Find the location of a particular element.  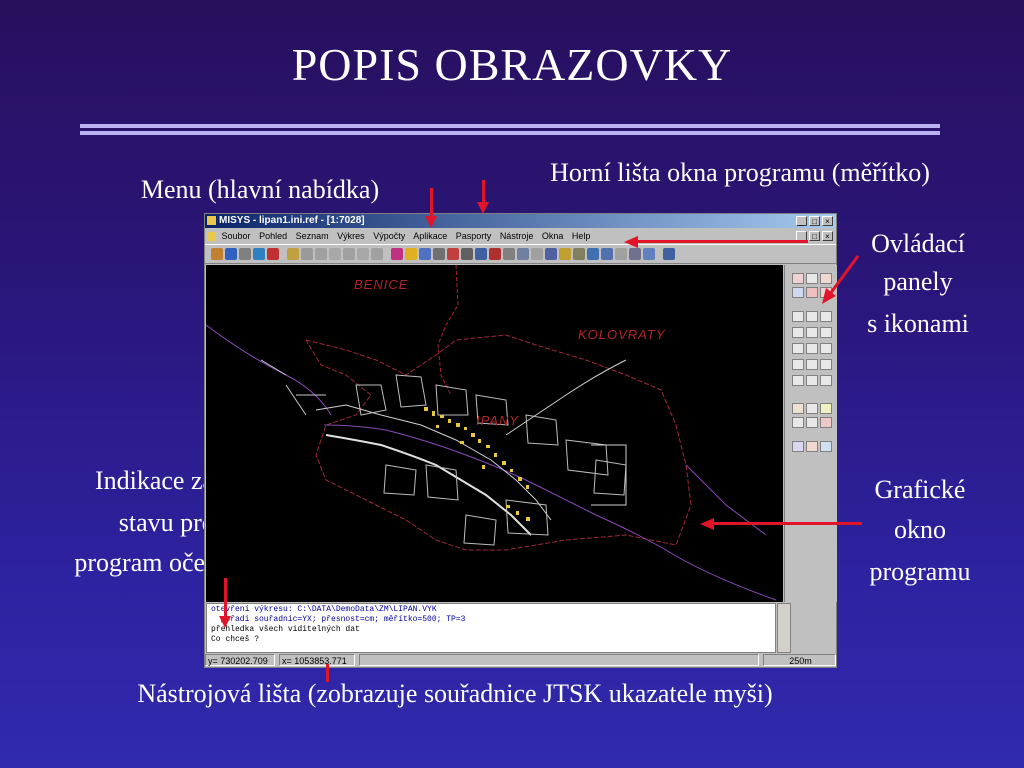

toolbar-line-icon is located at coordinates (307, 254).